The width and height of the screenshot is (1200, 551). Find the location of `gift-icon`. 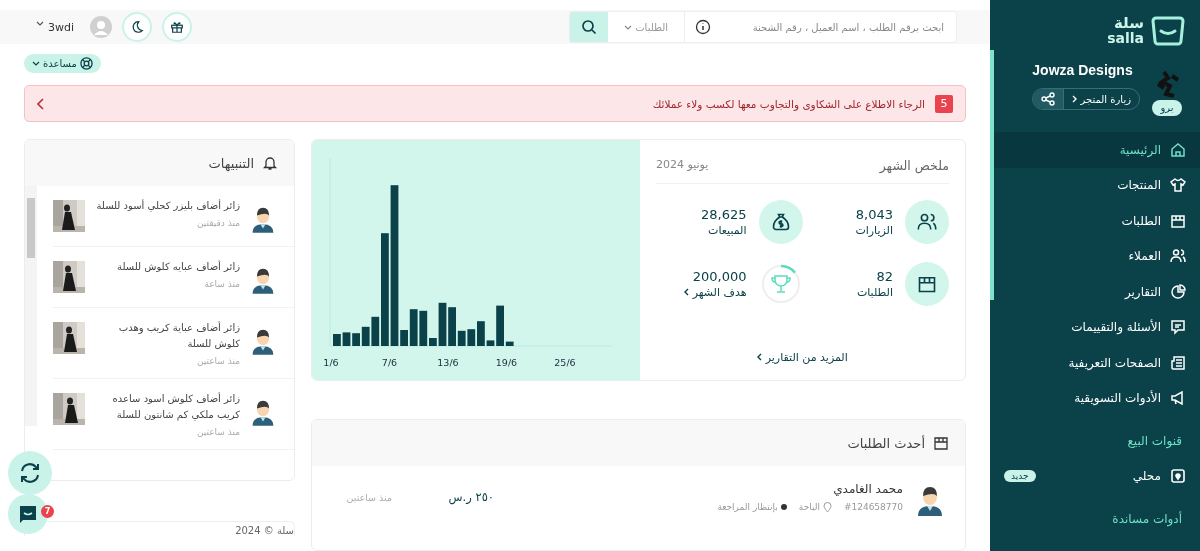

gift-icon is located at coordinates (177, 27).